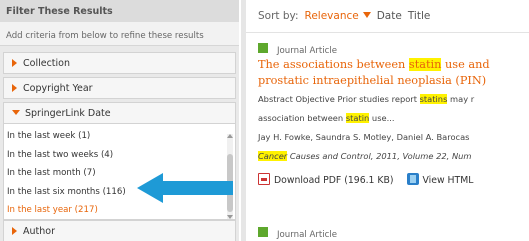  What do you see at coordinates (119, 113) in the screenshot?
I see `facet-springerlink-date: SpringerLink Date` at bounding box center [119, 113].